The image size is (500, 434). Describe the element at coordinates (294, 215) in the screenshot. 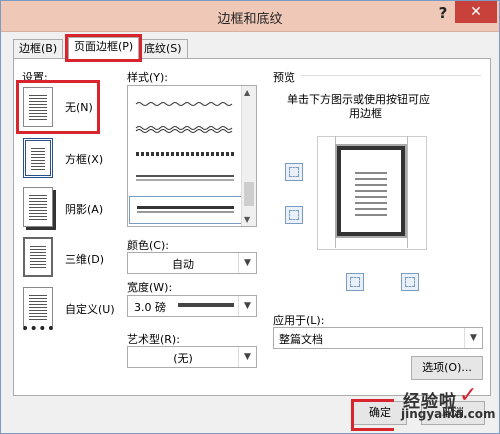

I see `bottom-border-button` at that location.